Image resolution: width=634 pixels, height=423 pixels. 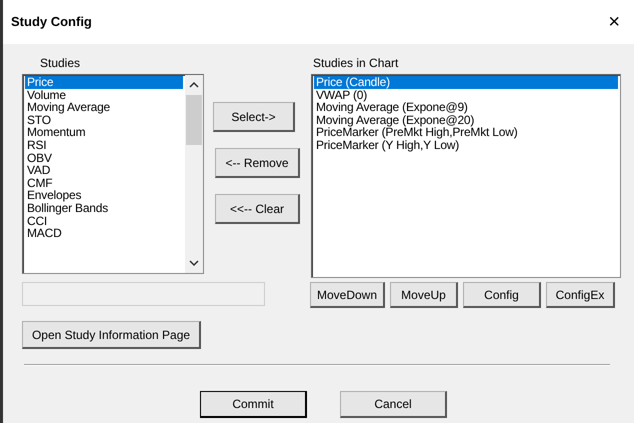 I want to click on info-page-button: Open Study Information Page, so click(x=111, y=335).